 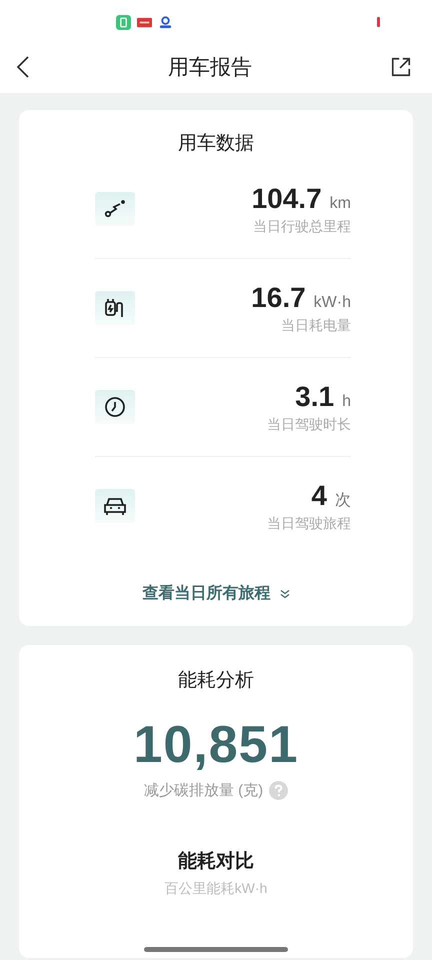 I want to click on comparison-subtitle: 百公里能耗kW·h, so click(x=216, y=889).